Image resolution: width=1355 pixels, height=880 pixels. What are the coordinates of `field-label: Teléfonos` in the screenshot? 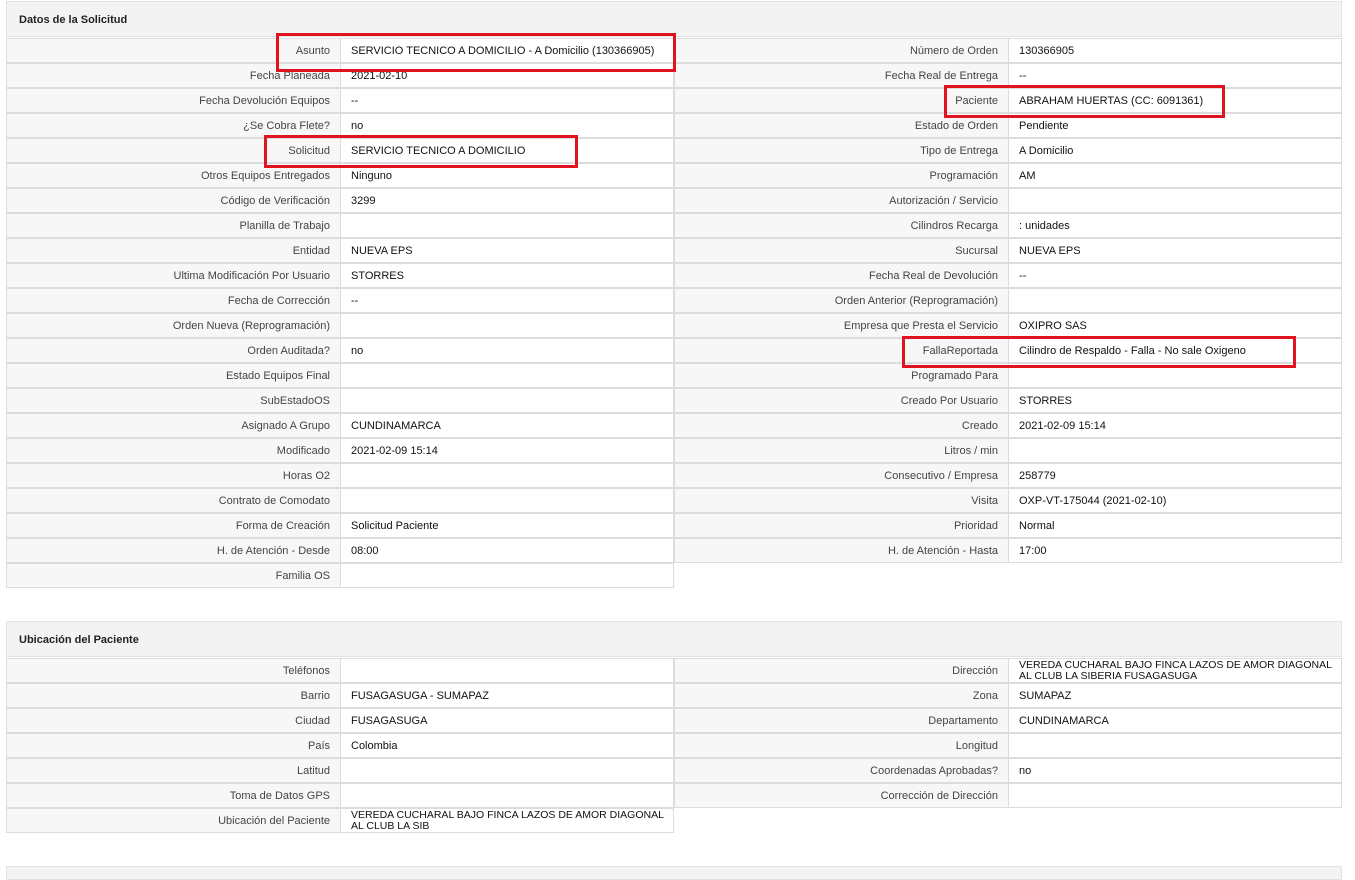 It's located at (173, 670).